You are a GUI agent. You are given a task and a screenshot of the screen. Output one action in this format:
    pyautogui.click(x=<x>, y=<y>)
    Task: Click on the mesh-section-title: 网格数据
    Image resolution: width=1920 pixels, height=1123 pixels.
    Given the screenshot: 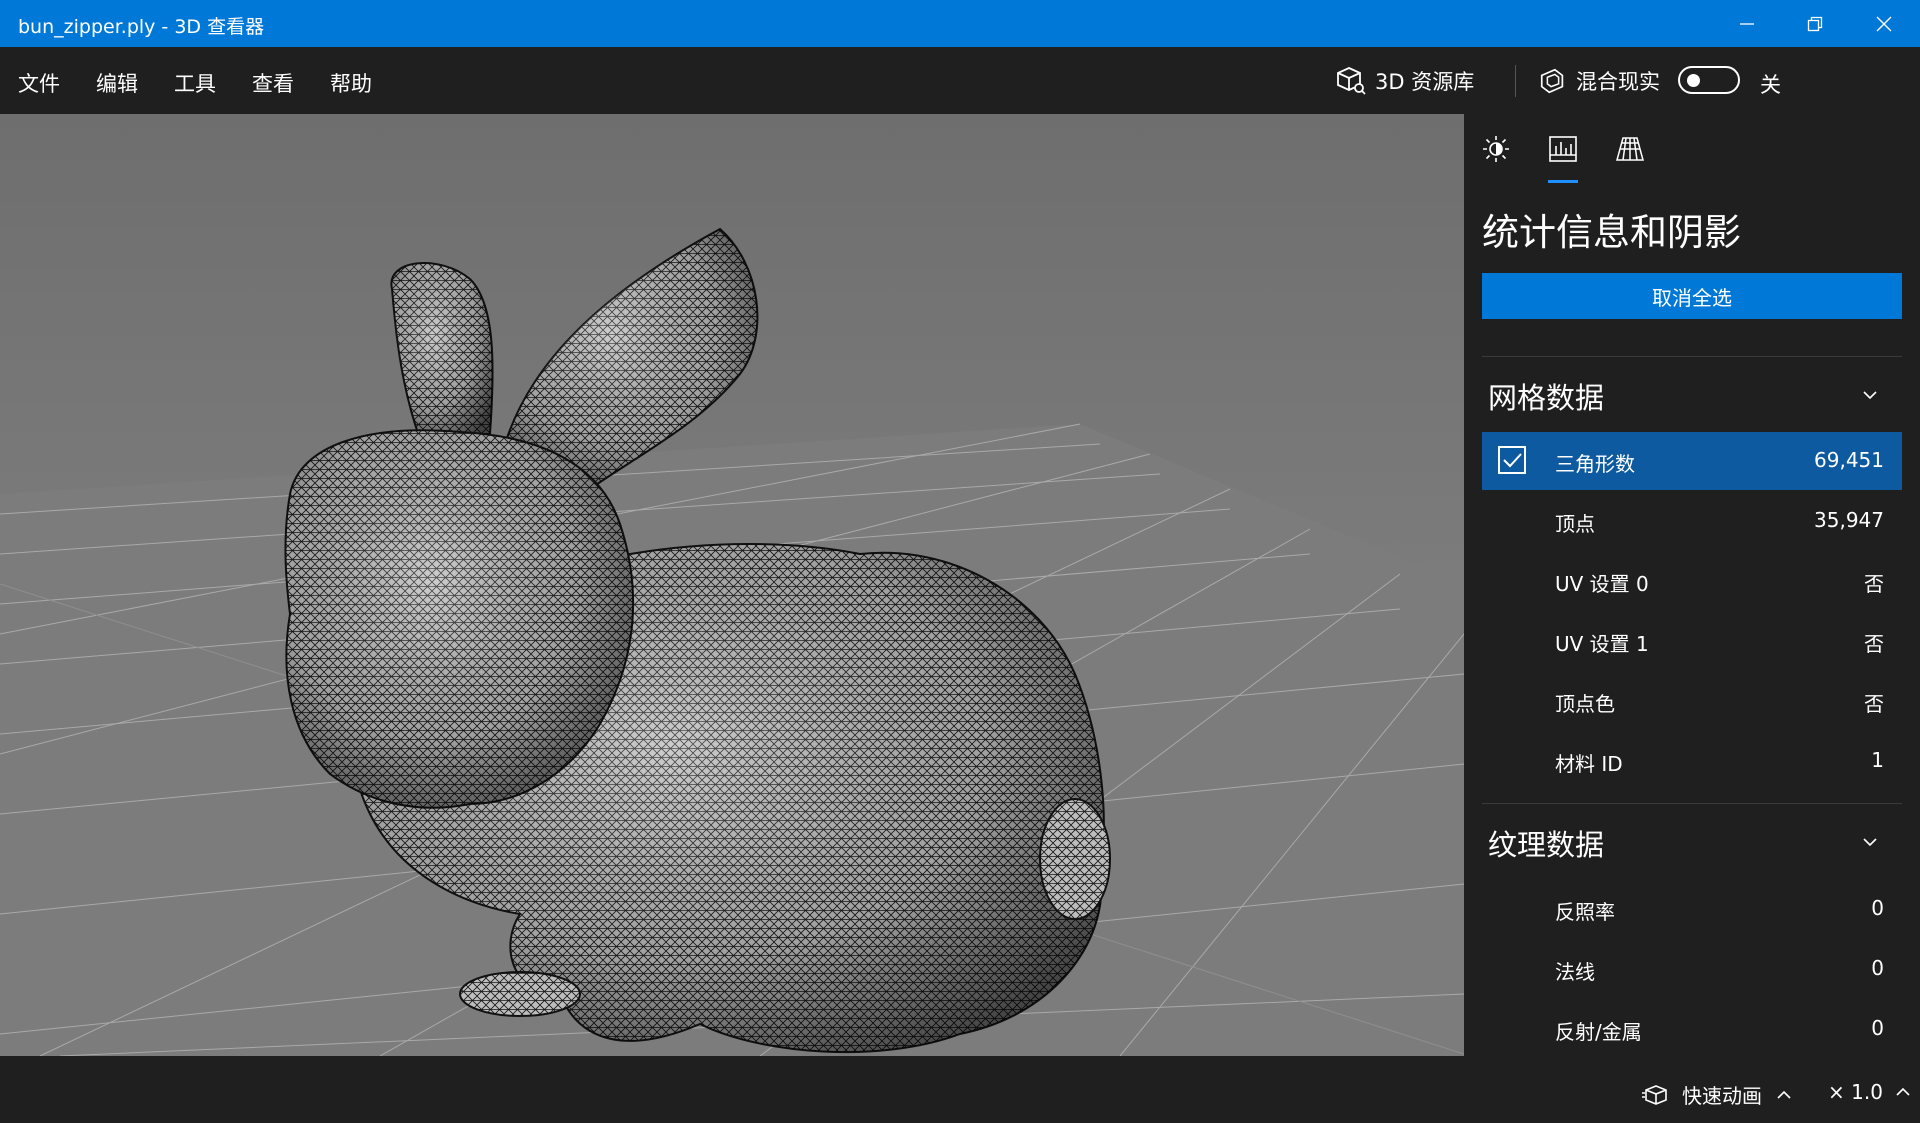 What is the action you would take?
    pyautogui.click(x=1546, y=396)
    